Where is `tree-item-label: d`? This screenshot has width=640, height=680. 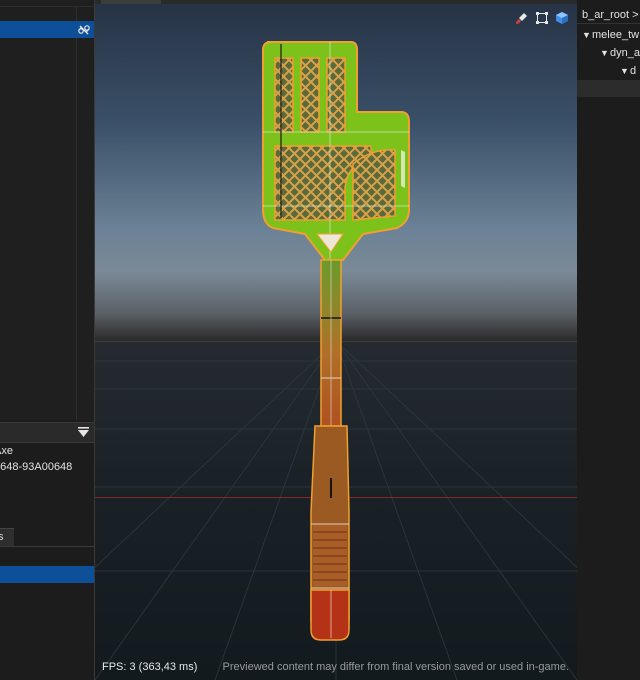 tree-item-label: d is located at coordinates (633, 71).